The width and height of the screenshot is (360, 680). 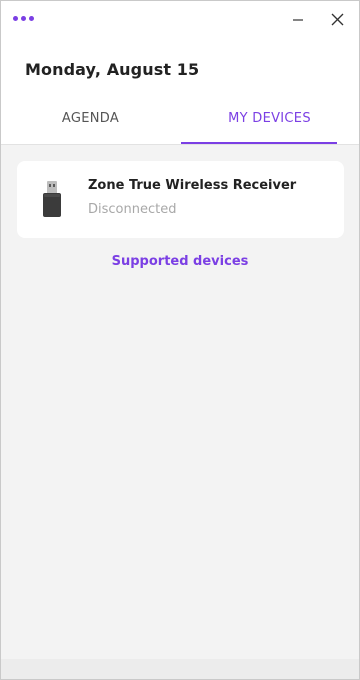 What do you see at coordinates (112, 69) in the screenshot?
I see `date-heading: Monday, August 15` at bounding box center [112, 69].